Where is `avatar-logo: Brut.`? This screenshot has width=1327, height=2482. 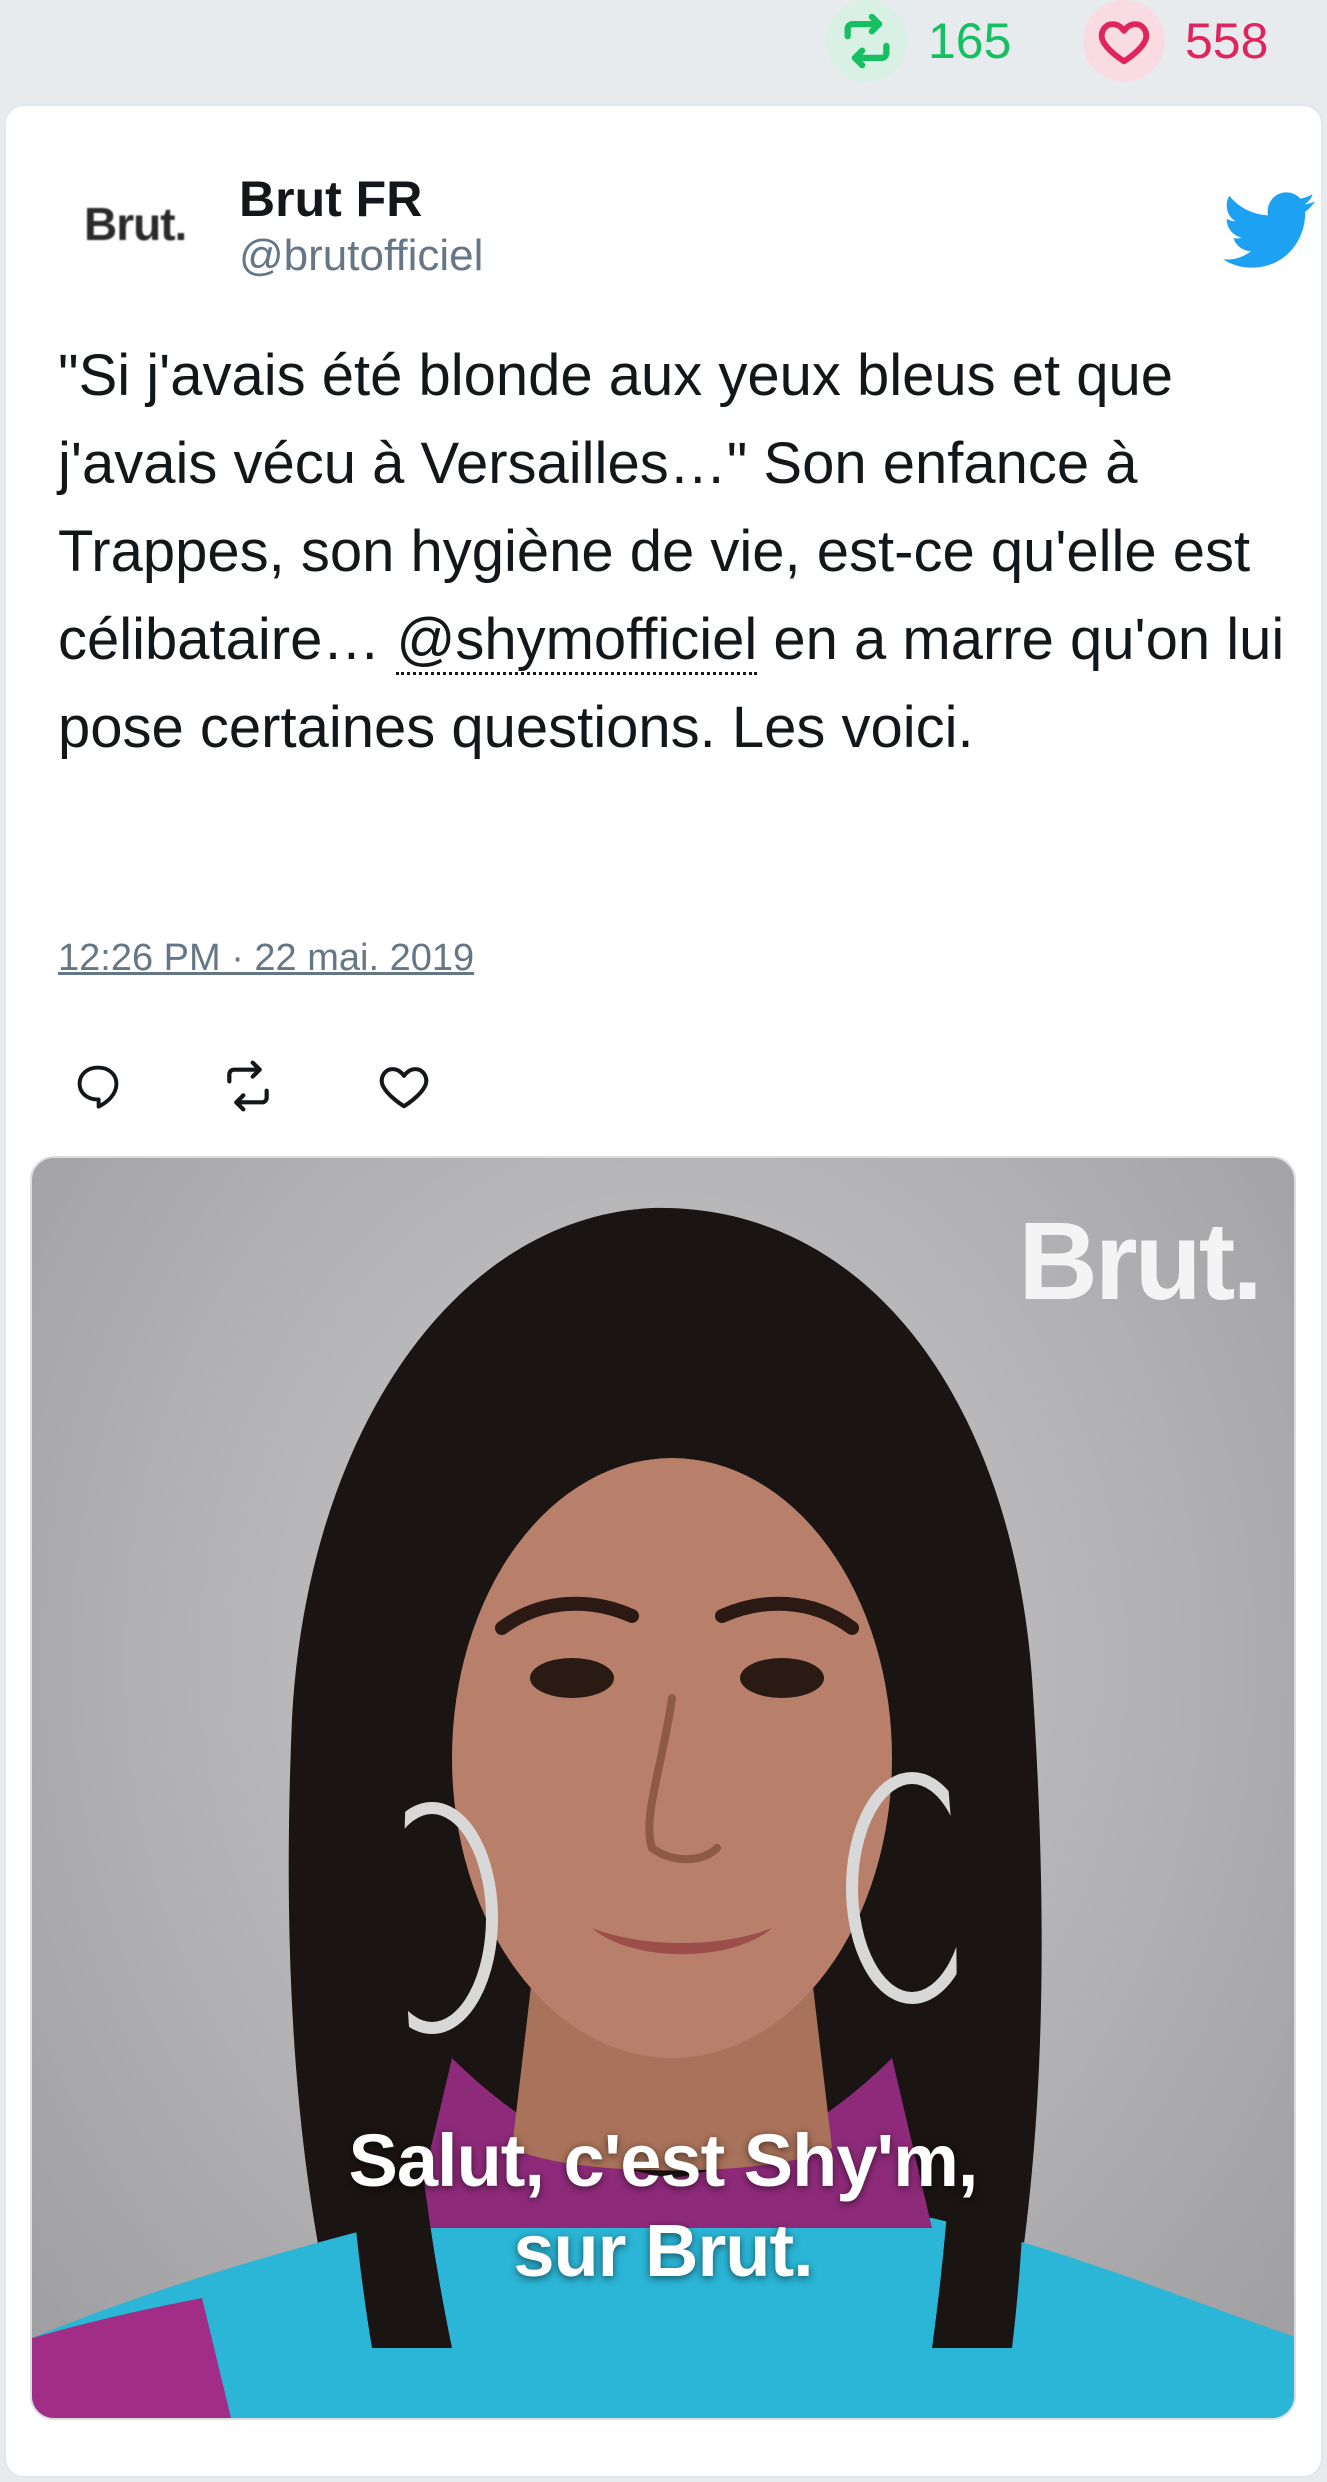 avatar-logo: Brut. is located at coordinates (135, 224).